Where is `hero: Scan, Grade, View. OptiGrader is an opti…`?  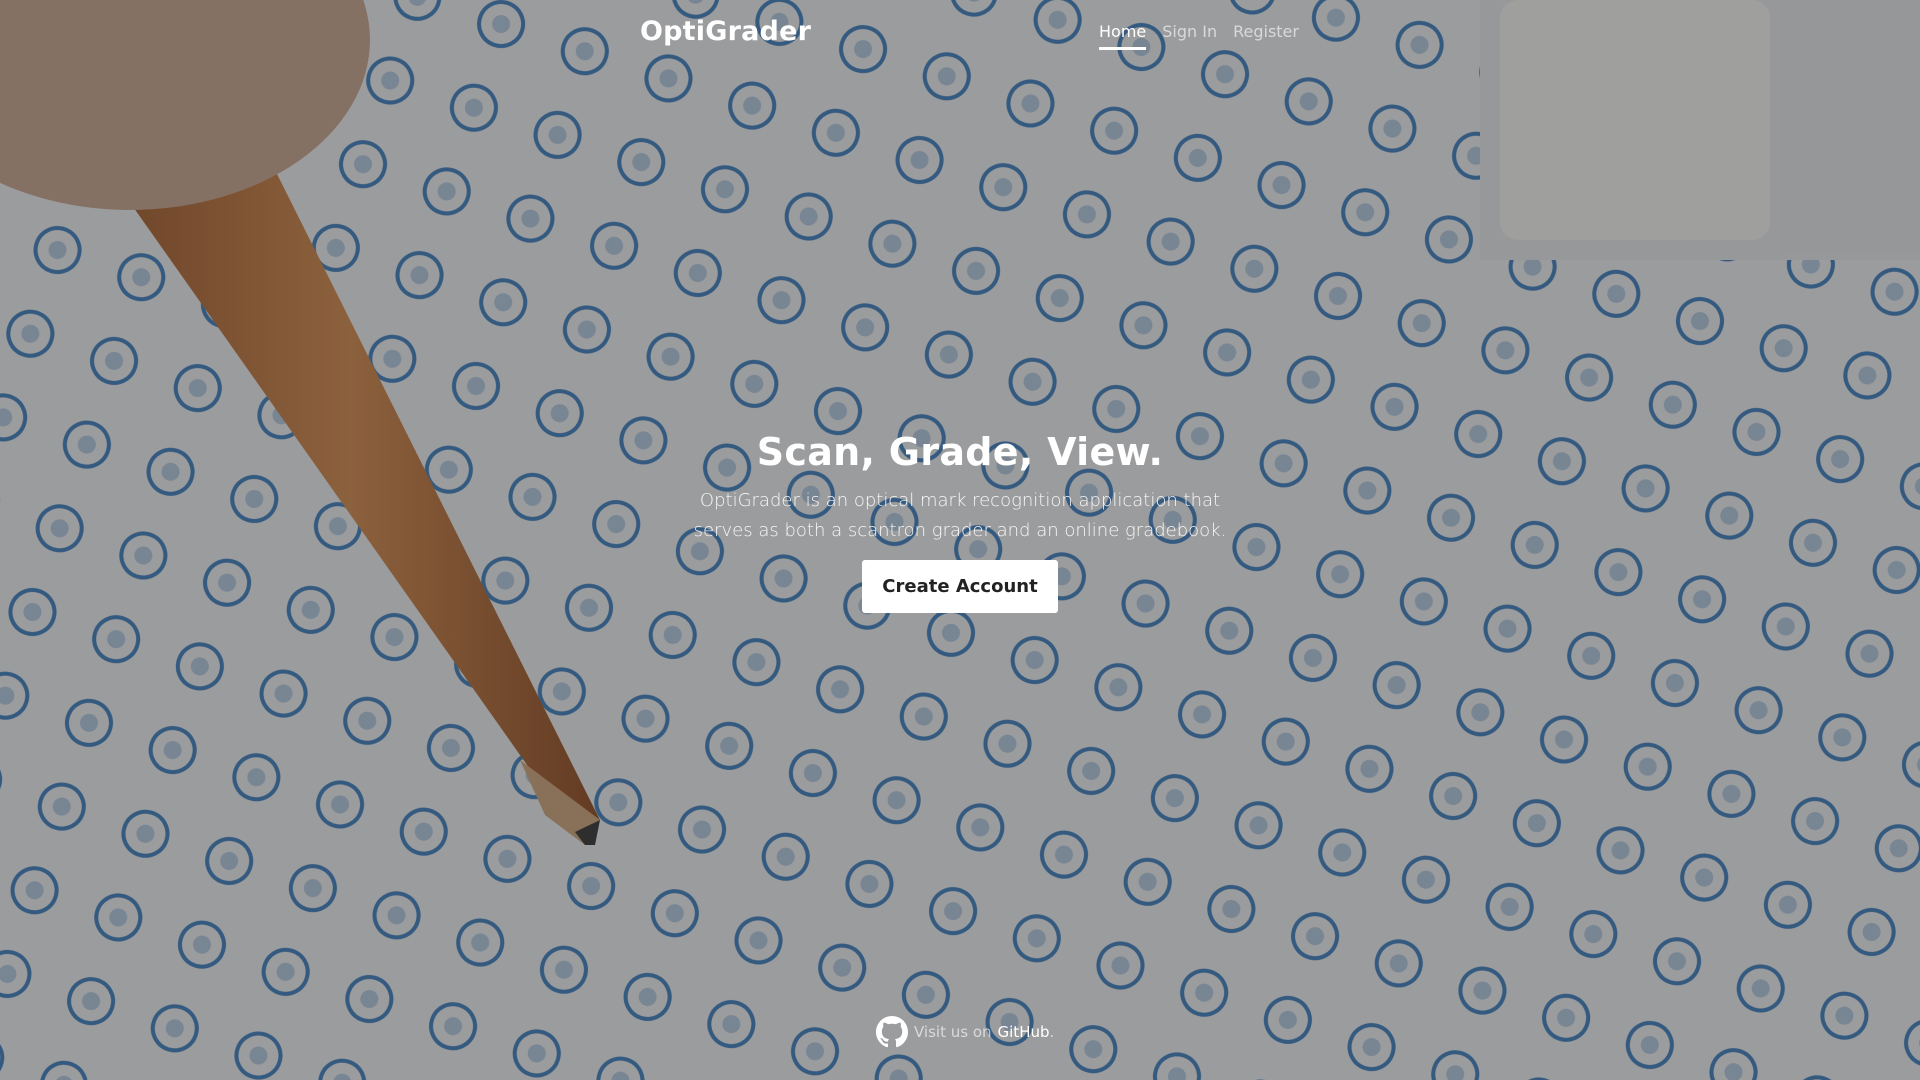
hero: Scan, Grade, View. OptiGrader is an opti… is located at coordinates (960, 521).